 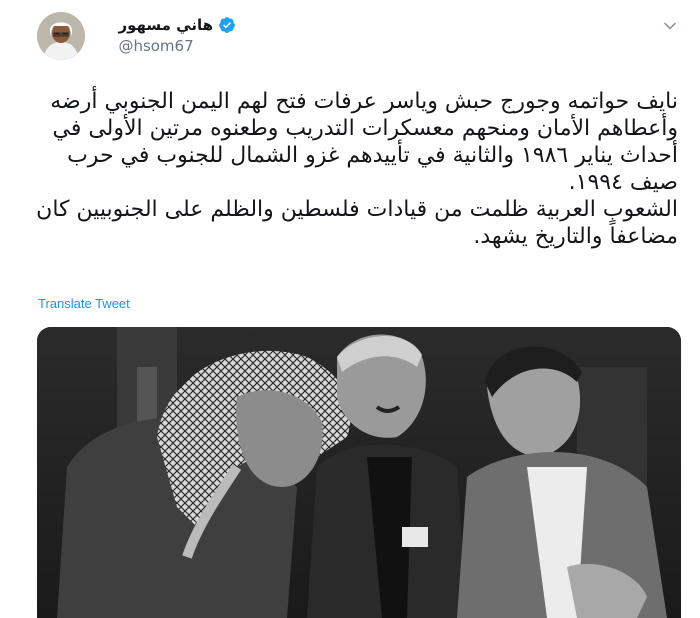 I want to click on verified-badge-icon, so click(x=227, y=25).